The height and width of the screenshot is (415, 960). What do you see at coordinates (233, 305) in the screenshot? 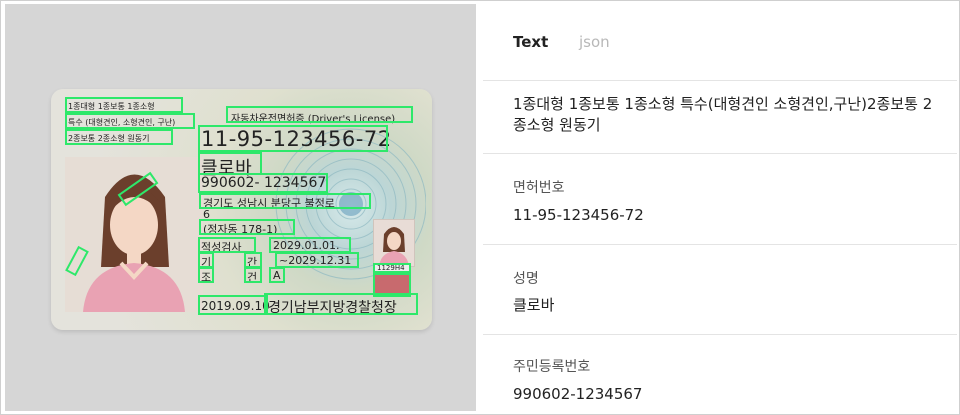
I see `ocr-box-issue-date` at bounding box center [233, 305].